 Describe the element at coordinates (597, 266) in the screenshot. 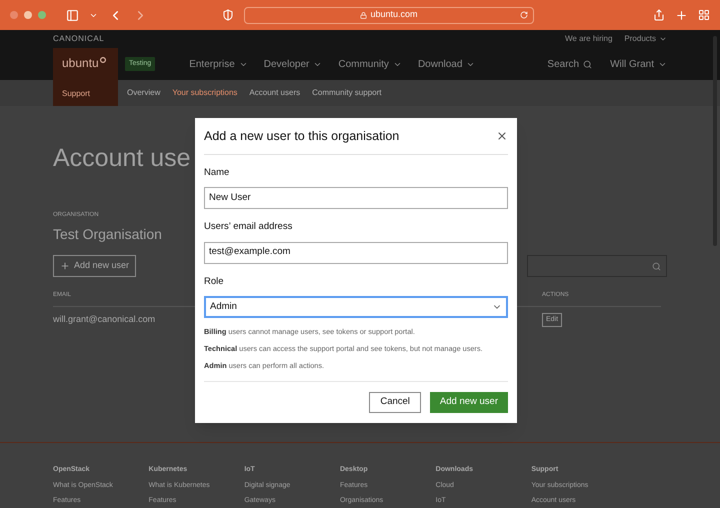

I see `search-field` at that location.